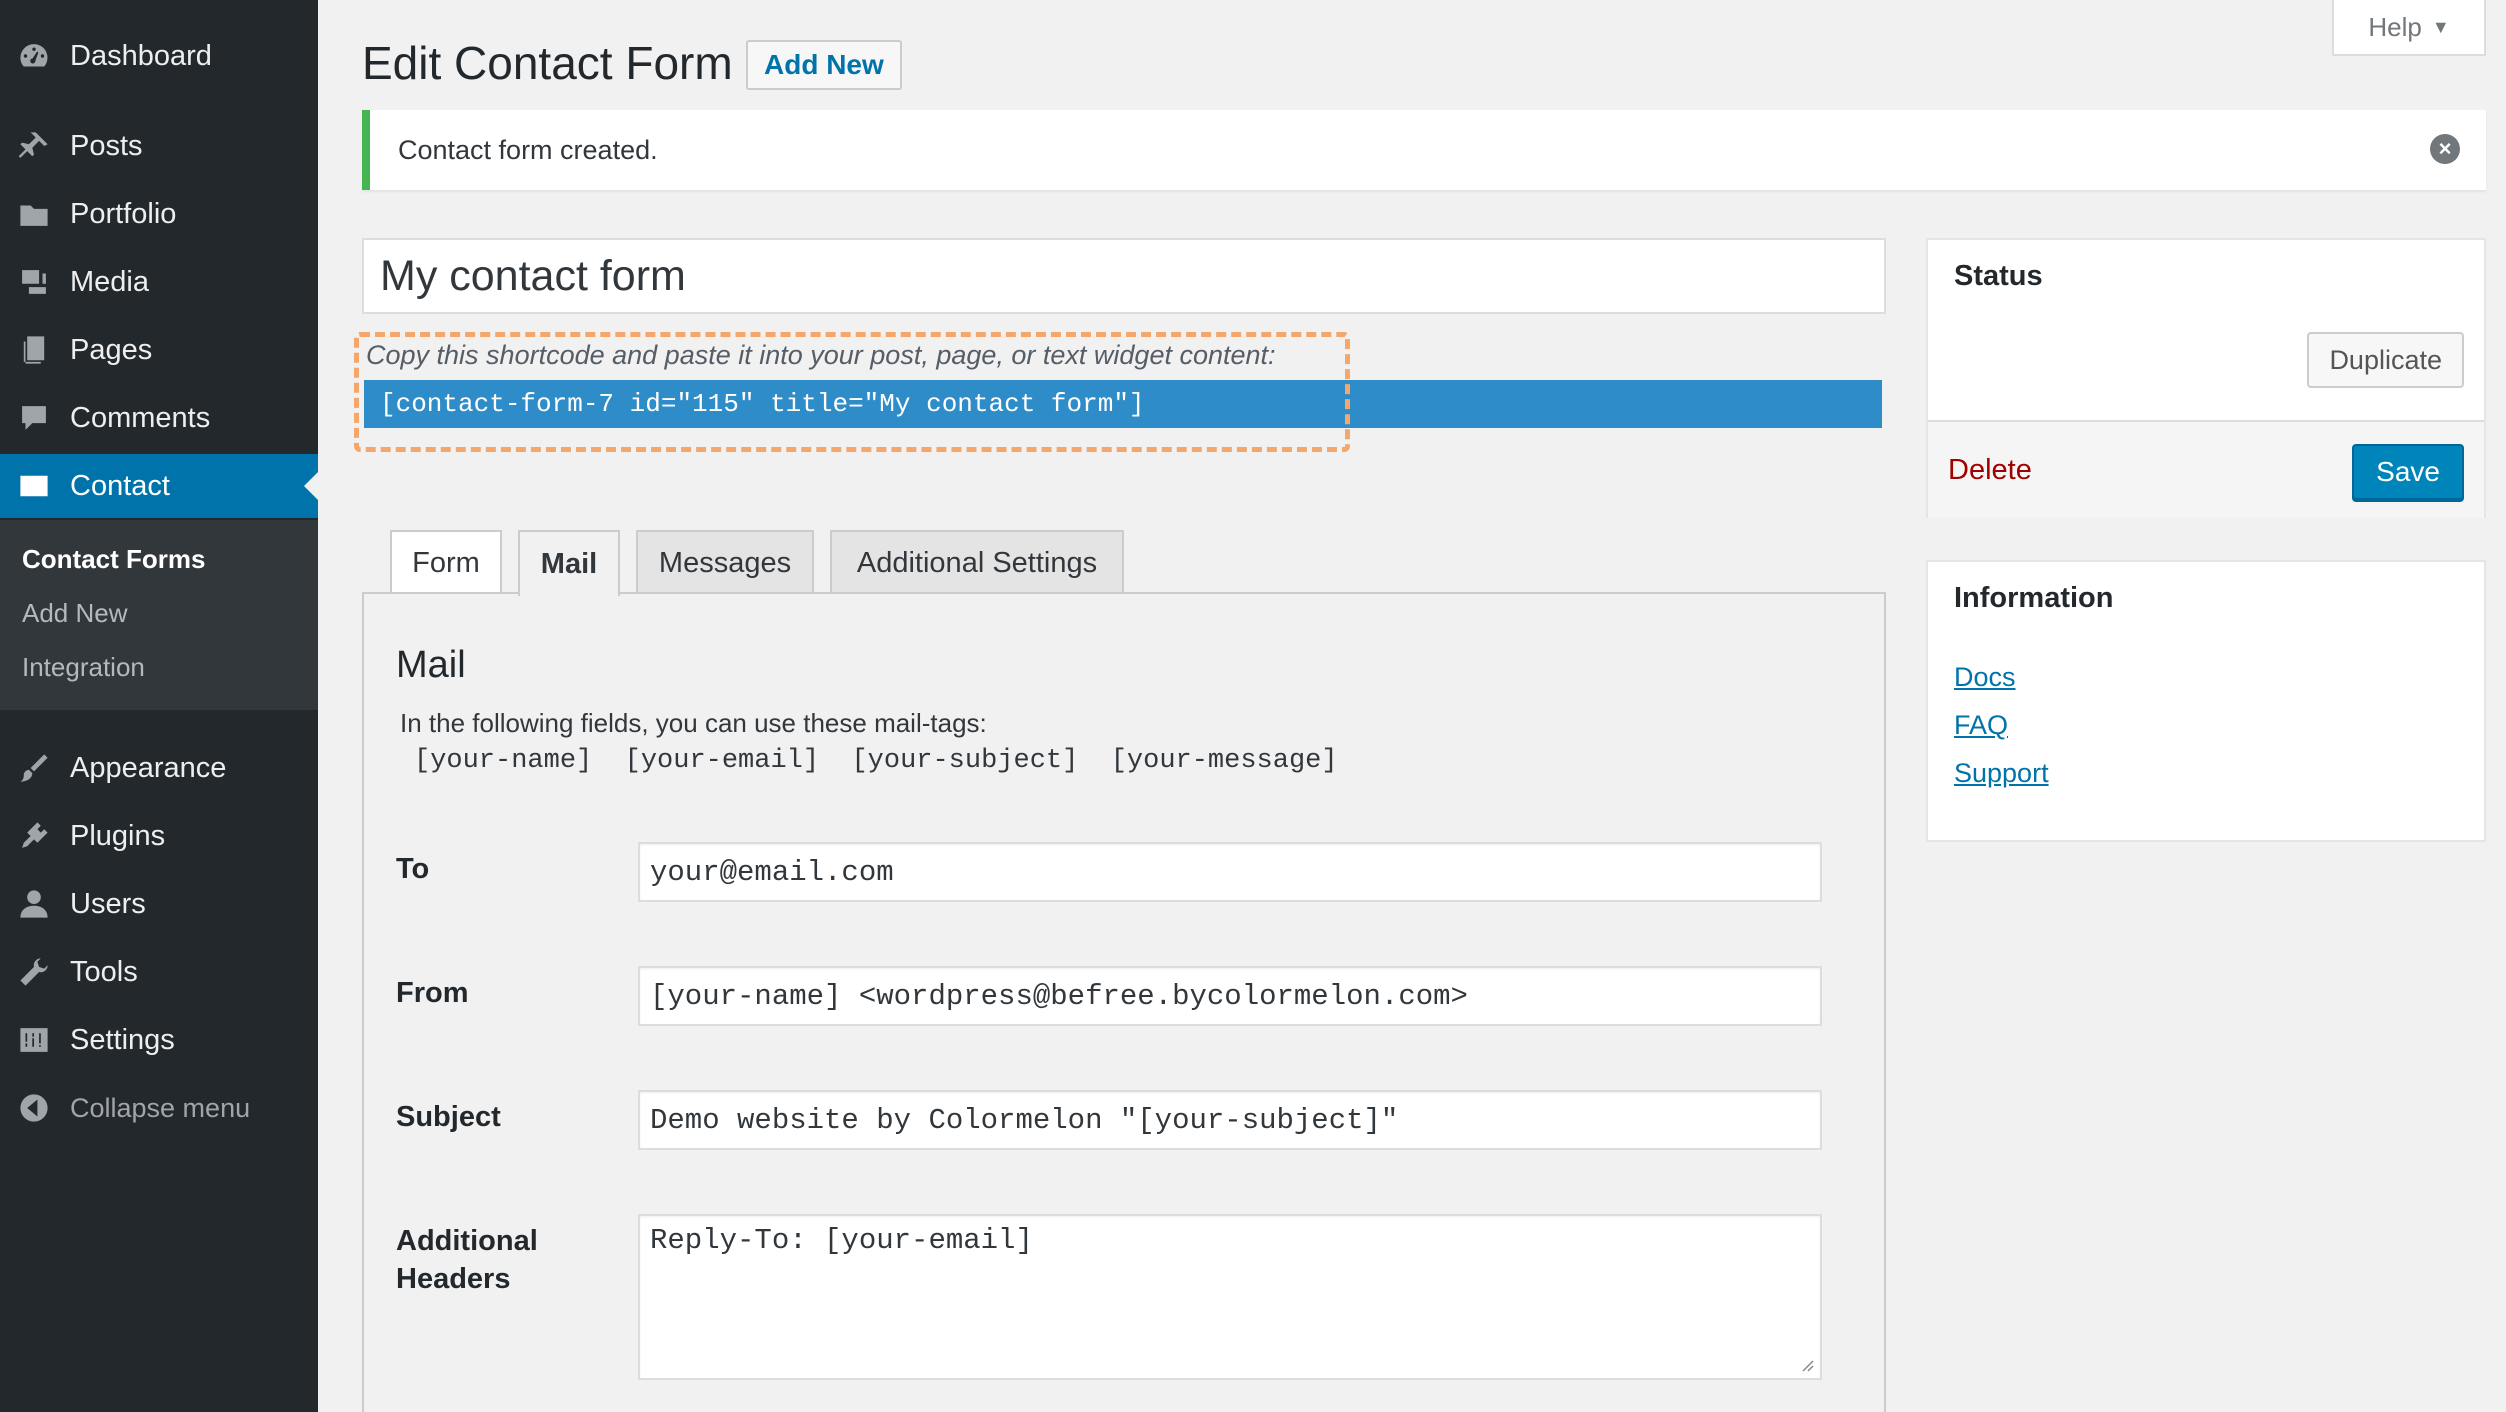 The image size is (2506, 1412). I want to click on add-new-button: Add New, so click(824, 65).